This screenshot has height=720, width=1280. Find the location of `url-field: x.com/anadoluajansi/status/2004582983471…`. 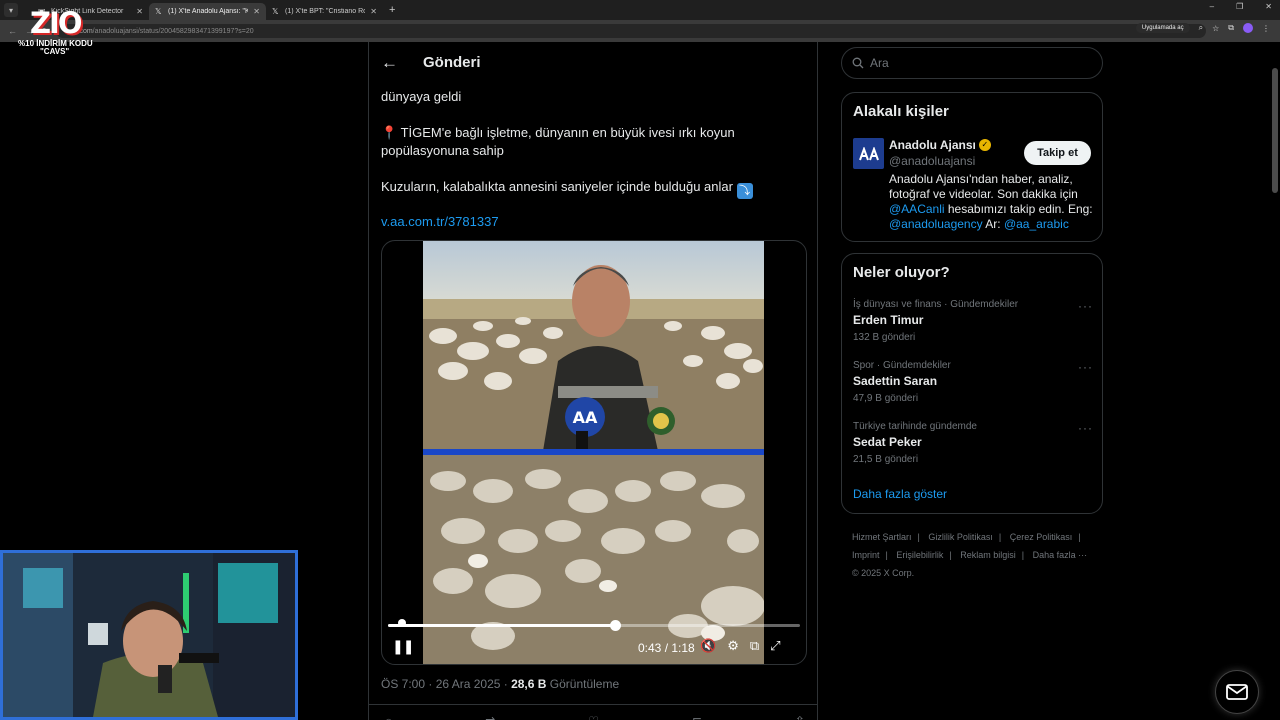

url-field: x.com/anadoluajansi/status/2004582983471… is located at coordinates (631, 31).